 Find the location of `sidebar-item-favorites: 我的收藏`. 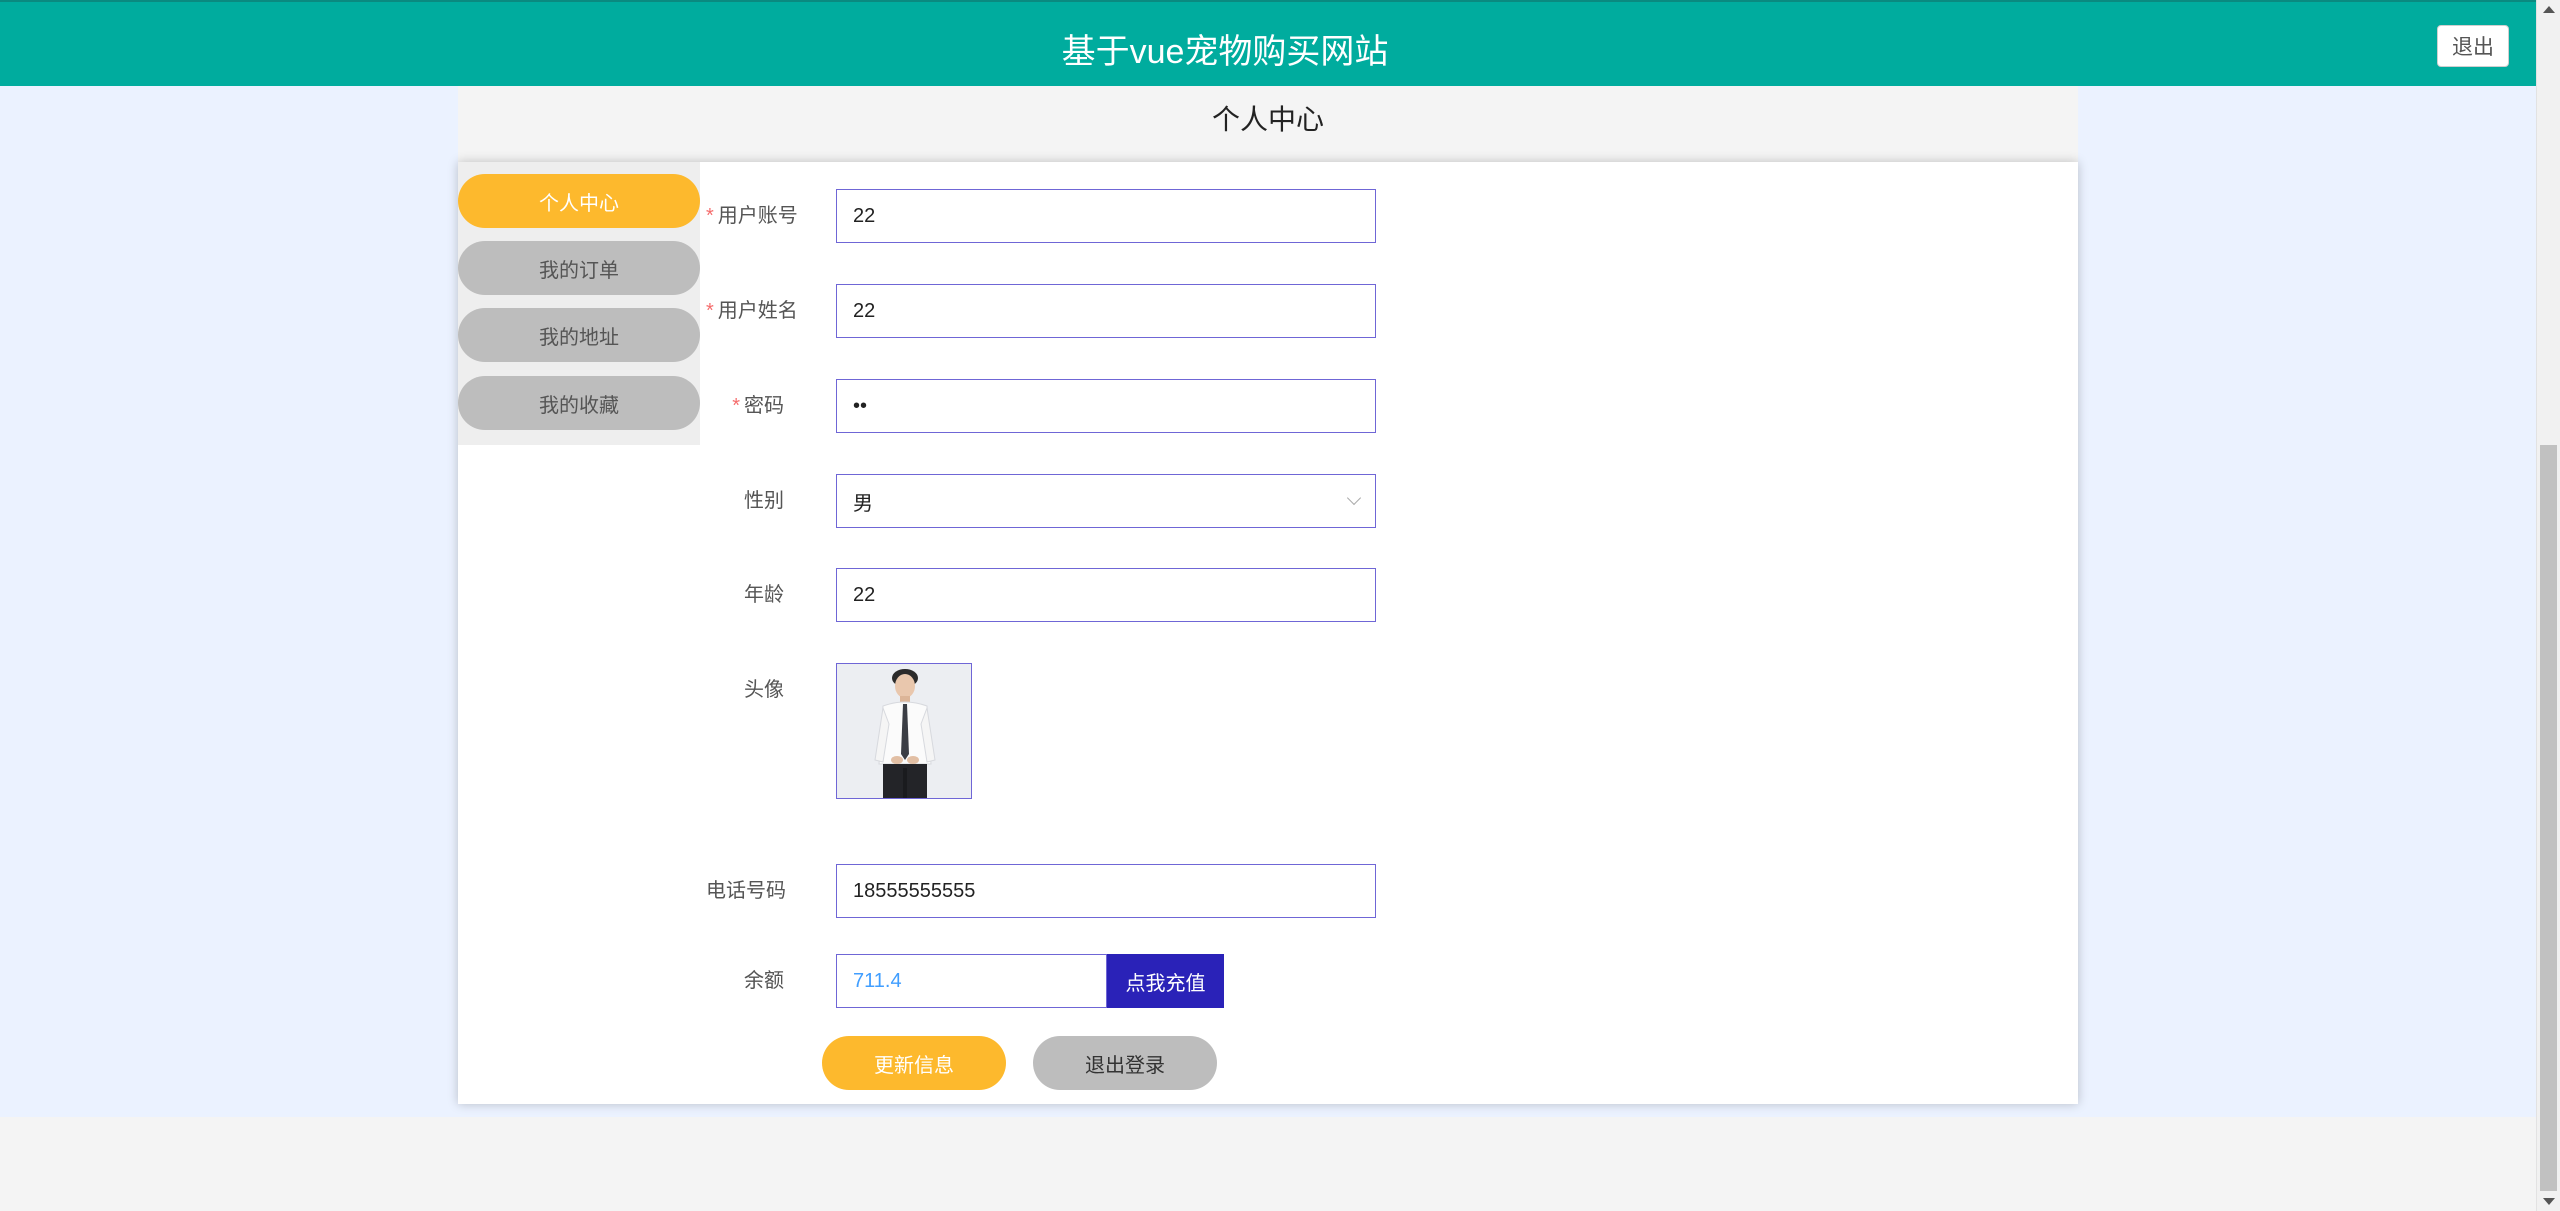

sidebar-item-favorites: 我的收藏 is located at coordinates (579, 403).